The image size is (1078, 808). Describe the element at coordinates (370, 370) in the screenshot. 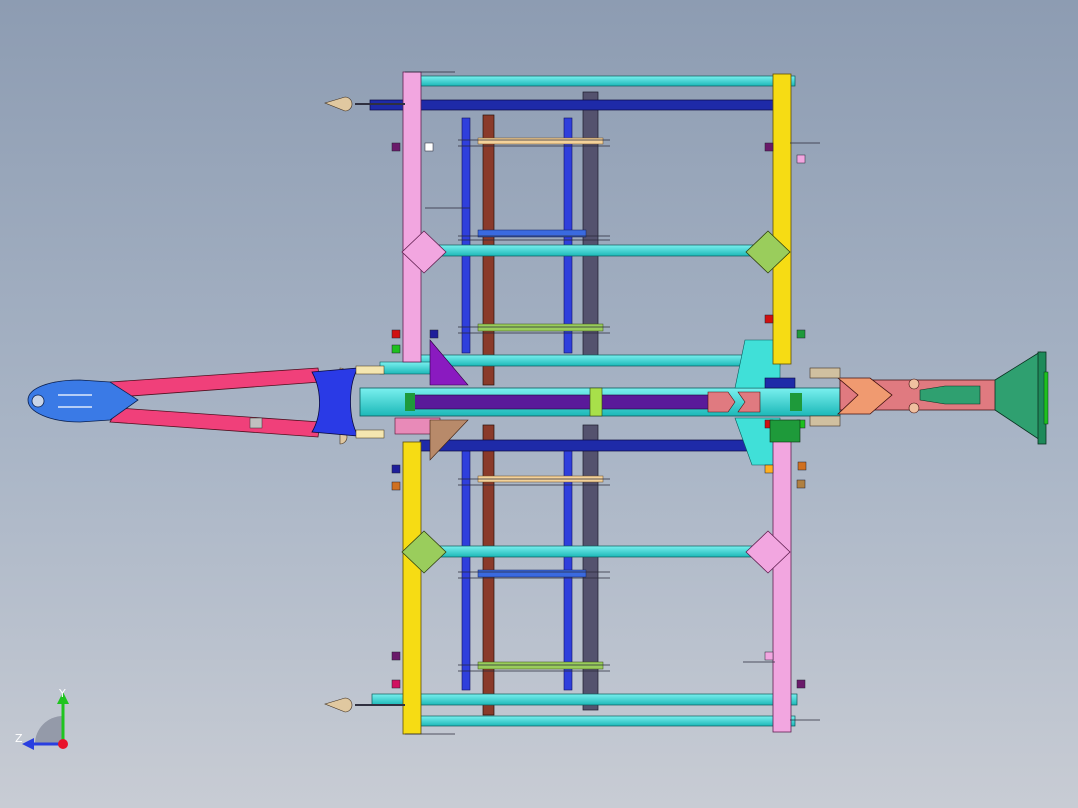

I see `drawbar-pin-top` at that location.